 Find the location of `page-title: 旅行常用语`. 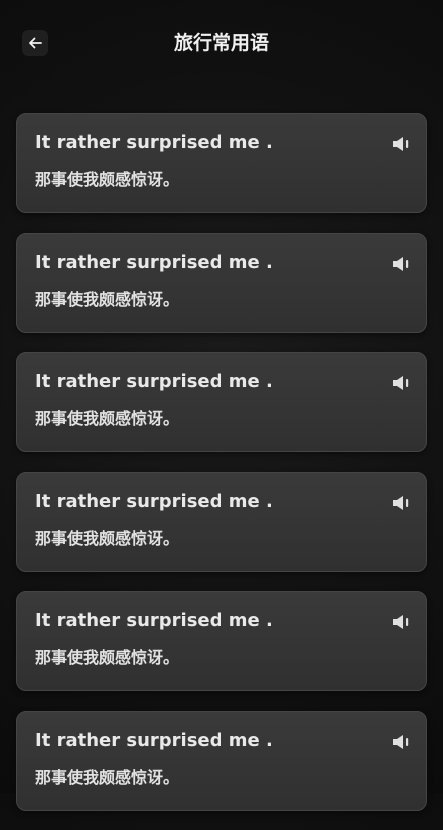

page-title: 旅行常用语 is located at coordinates (221, 43).